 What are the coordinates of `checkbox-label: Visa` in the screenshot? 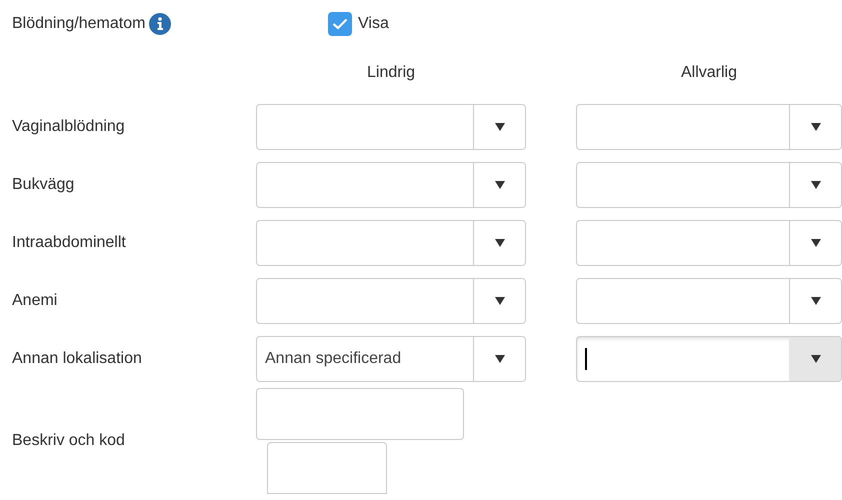 It's located at (373, 24).